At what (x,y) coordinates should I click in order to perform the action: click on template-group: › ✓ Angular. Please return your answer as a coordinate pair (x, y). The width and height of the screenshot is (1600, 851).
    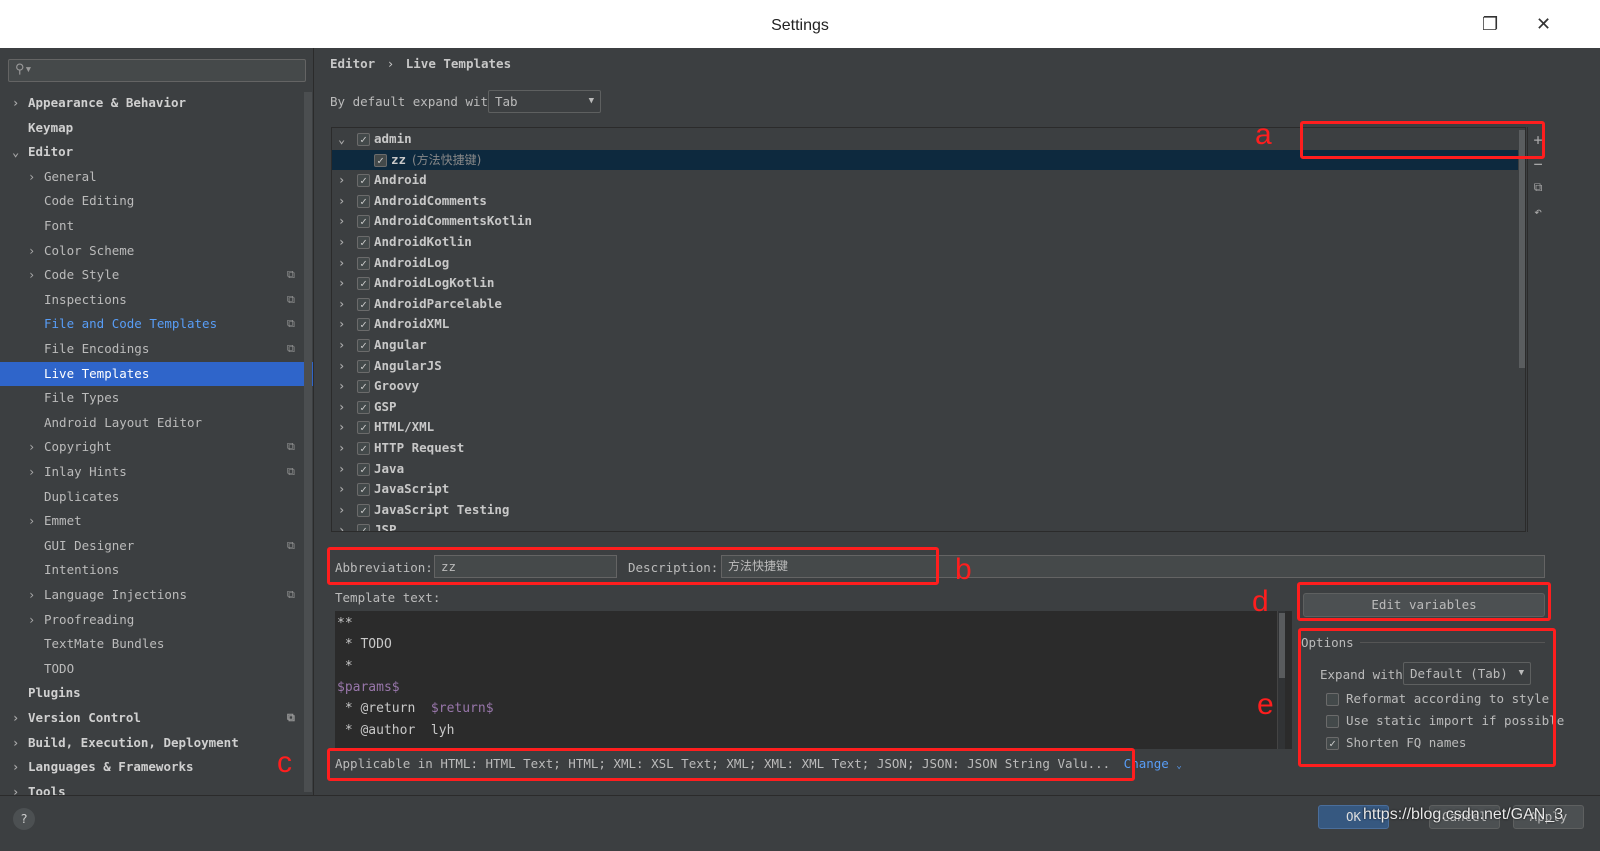
    Looking at the image, I should click on (925, 345).